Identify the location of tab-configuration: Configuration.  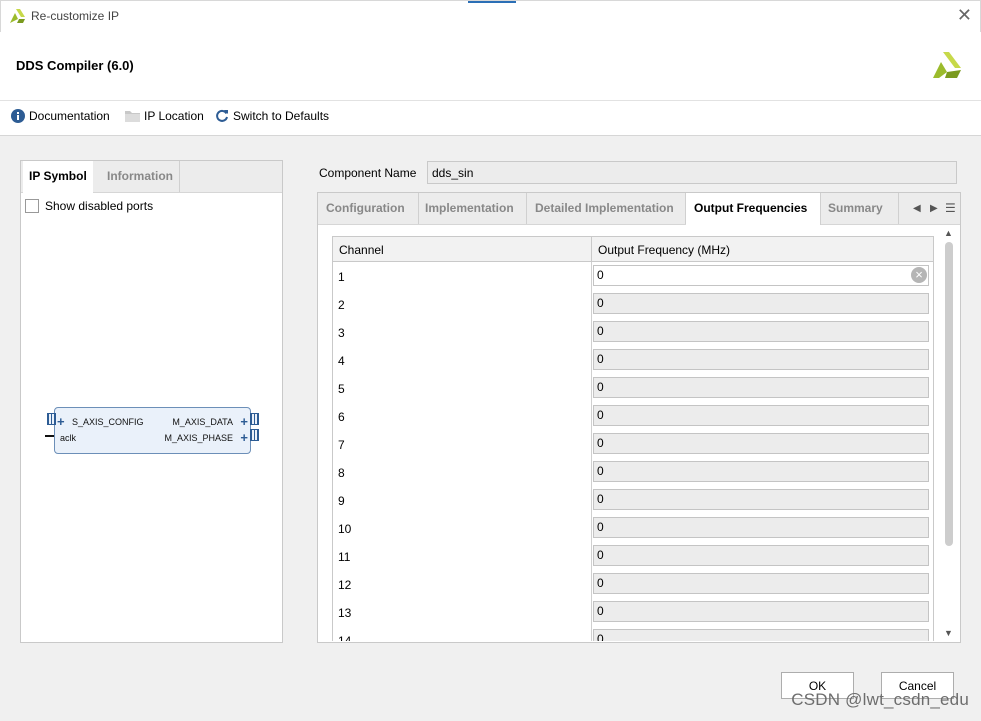
(368, 208).